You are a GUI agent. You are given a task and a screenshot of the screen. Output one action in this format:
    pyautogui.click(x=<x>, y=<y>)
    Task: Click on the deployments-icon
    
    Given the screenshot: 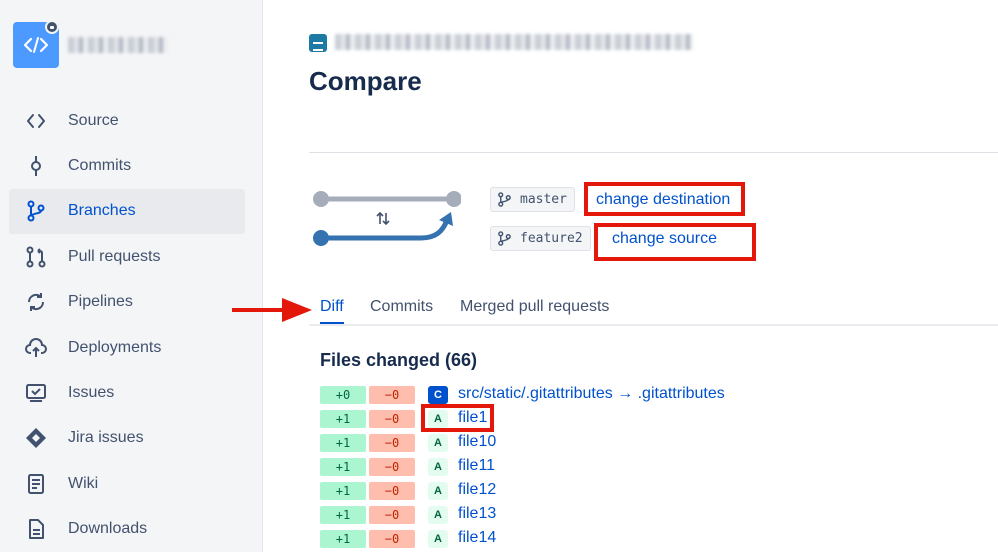 What is the action you would take?
    pyautogui.click(x=36, y=348)
    